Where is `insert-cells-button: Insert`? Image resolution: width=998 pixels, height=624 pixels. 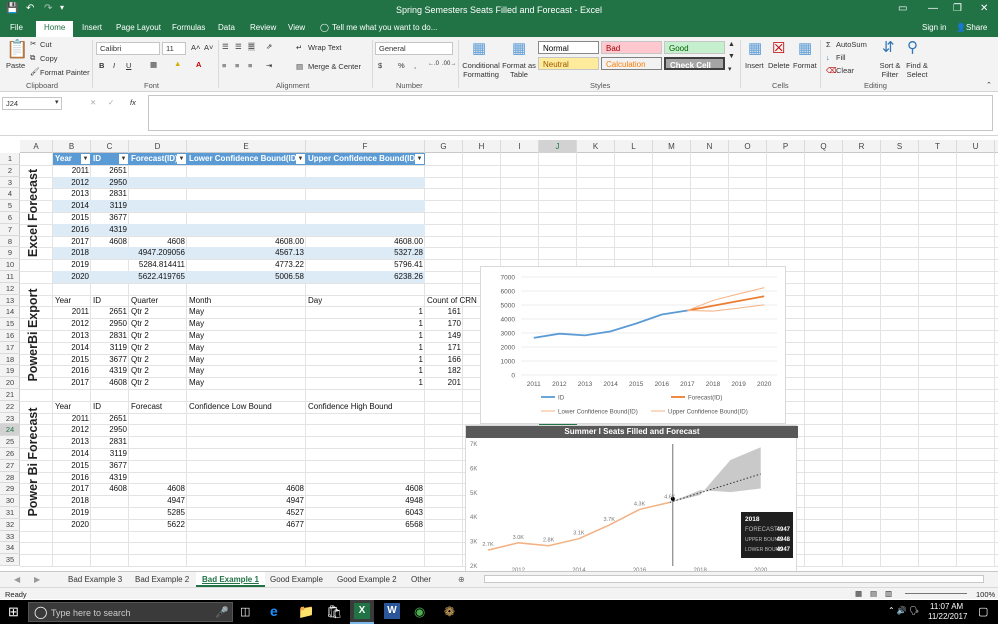
insert-cells-button: Insert is located at coordinates (754, 65).